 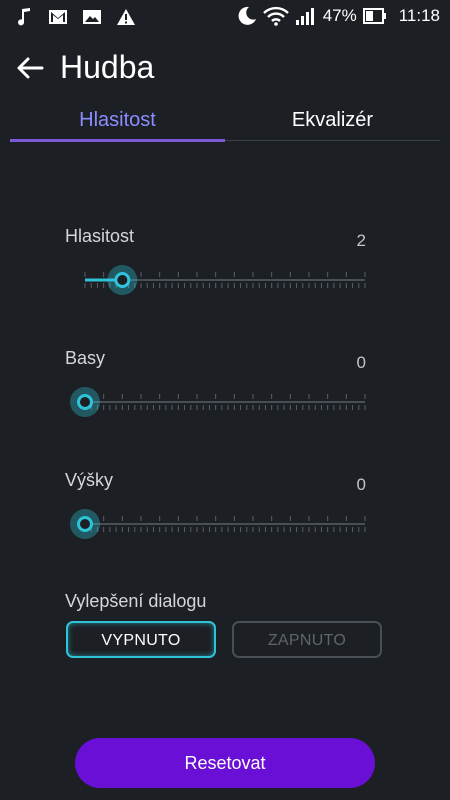 I want to click on wifi-icon, so click(x=275, y=16).